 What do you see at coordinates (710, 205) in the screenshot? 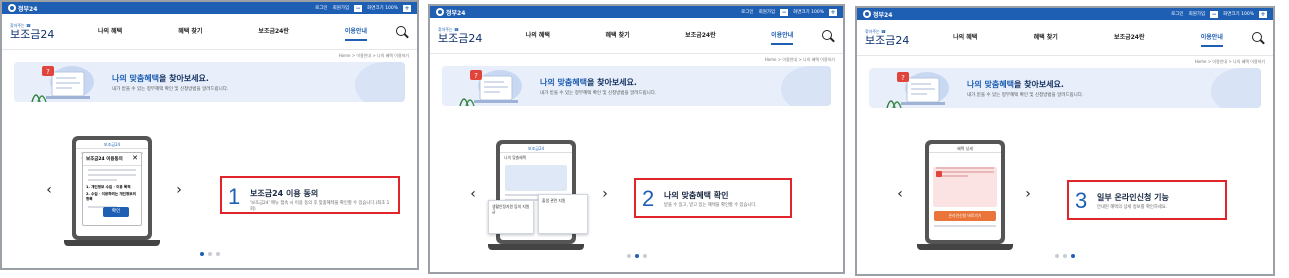
I see `step-description: 받을 수 있고, 받고 있는 혜택을 확인할 수 있습니다.` at bounding box center [710, 205].